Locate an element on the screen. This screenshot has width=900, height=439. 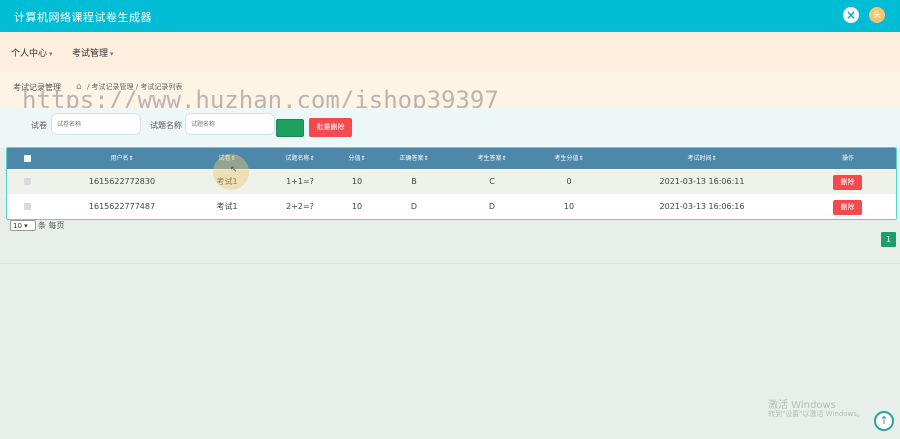
header-student-score: 考生分值⇕ is located at coordinates (569, 158).